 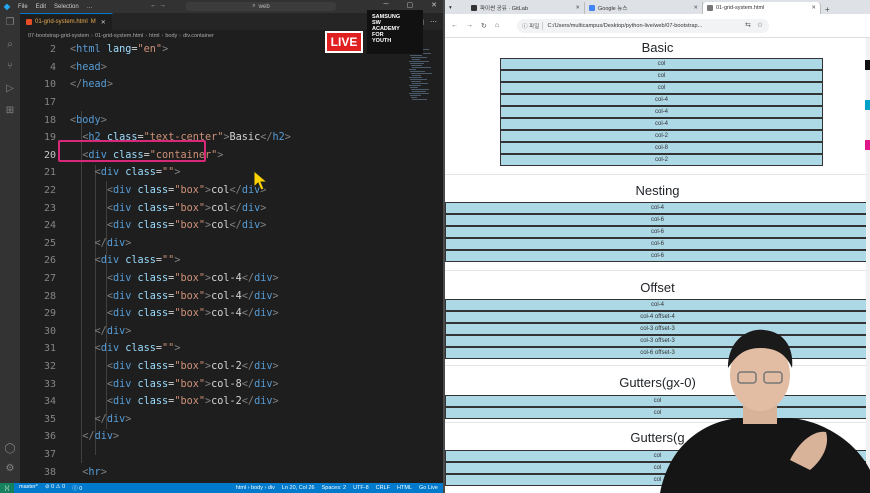 What do you see at coordinates (382, 41) in the screenshot?
I see `logo-line: YOUTH` at bounding box center [382, 41].